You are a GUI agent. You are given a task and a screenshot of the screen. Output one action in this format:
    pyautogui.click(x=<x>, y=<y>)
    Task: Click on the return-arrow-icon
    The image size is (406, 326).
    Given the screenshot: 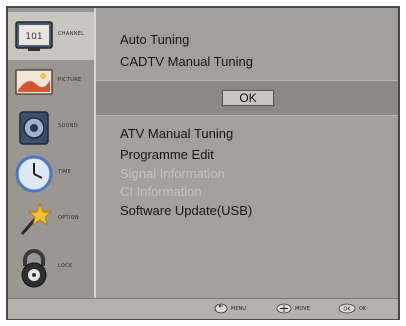 What is the action you would take?
    pyautogui.click(x=221, y=308)
    